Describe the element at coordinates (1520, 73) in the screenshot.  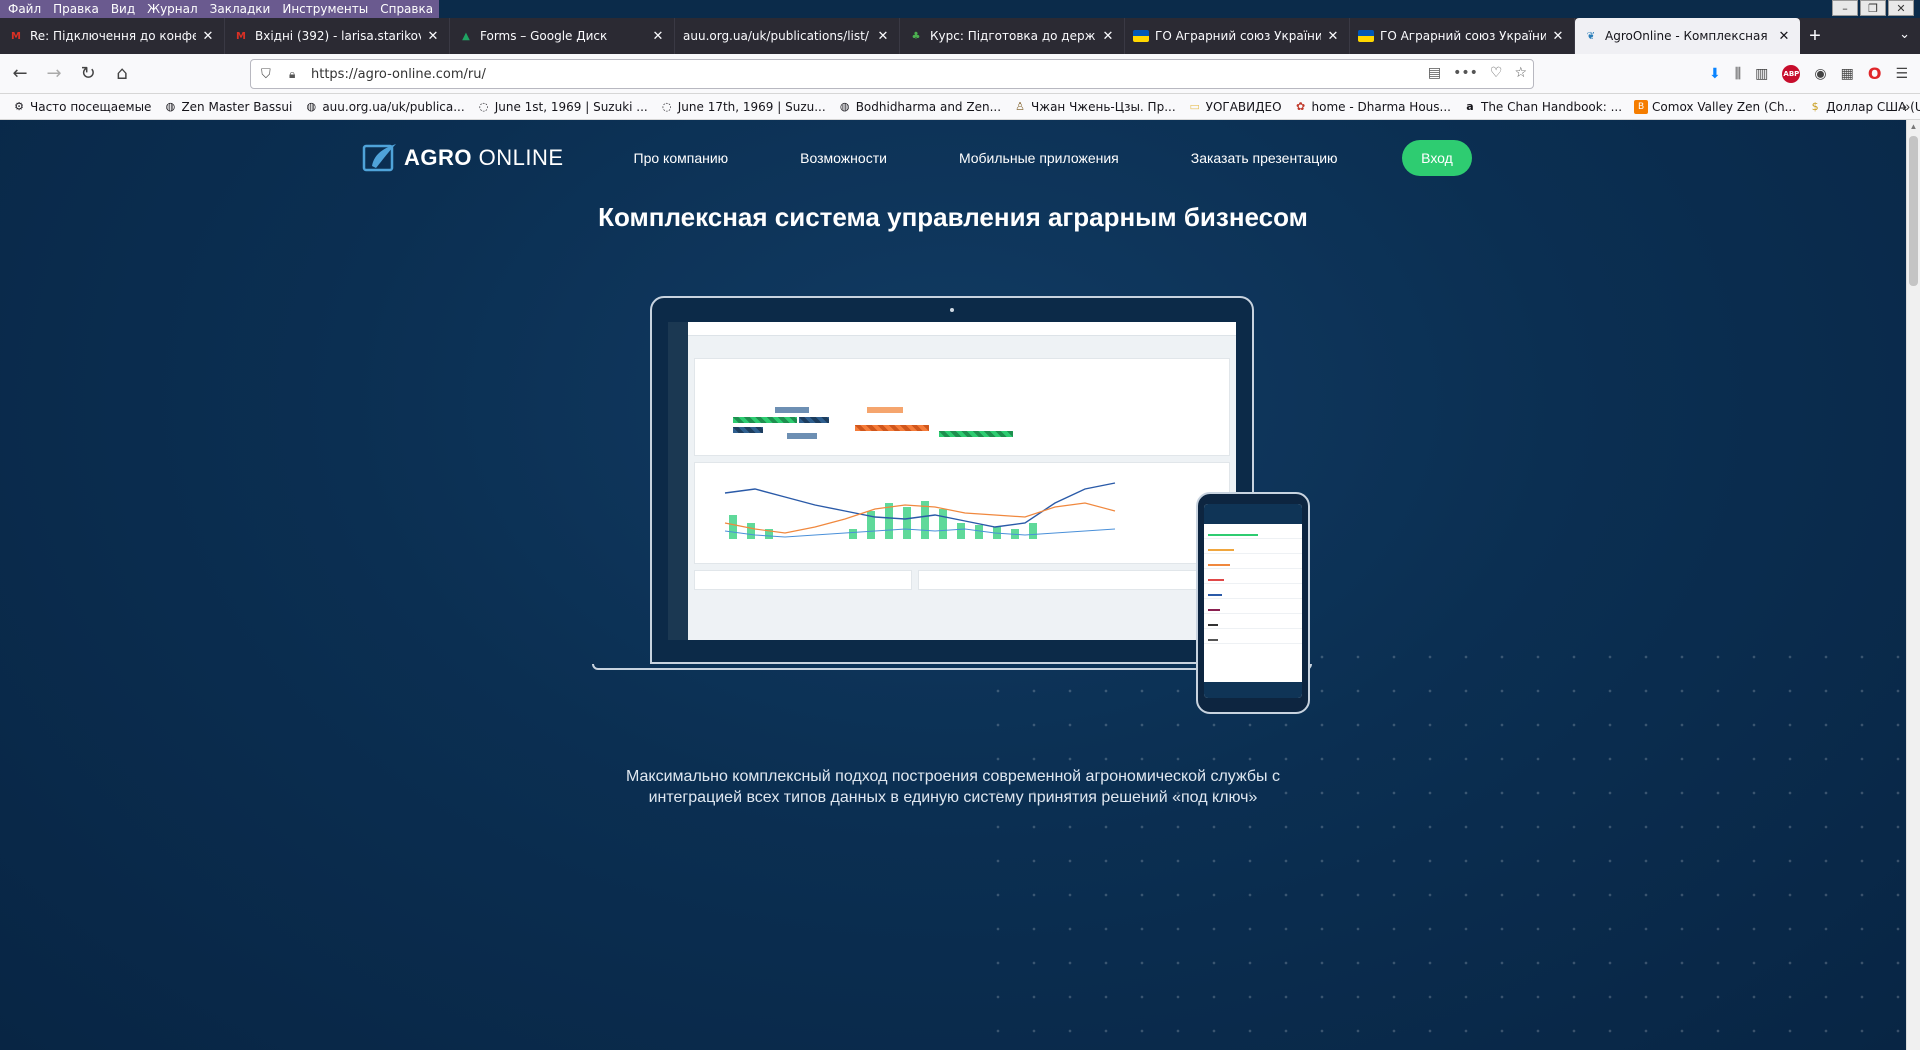
I see `bookmark-star-icon: ☆` at that location.